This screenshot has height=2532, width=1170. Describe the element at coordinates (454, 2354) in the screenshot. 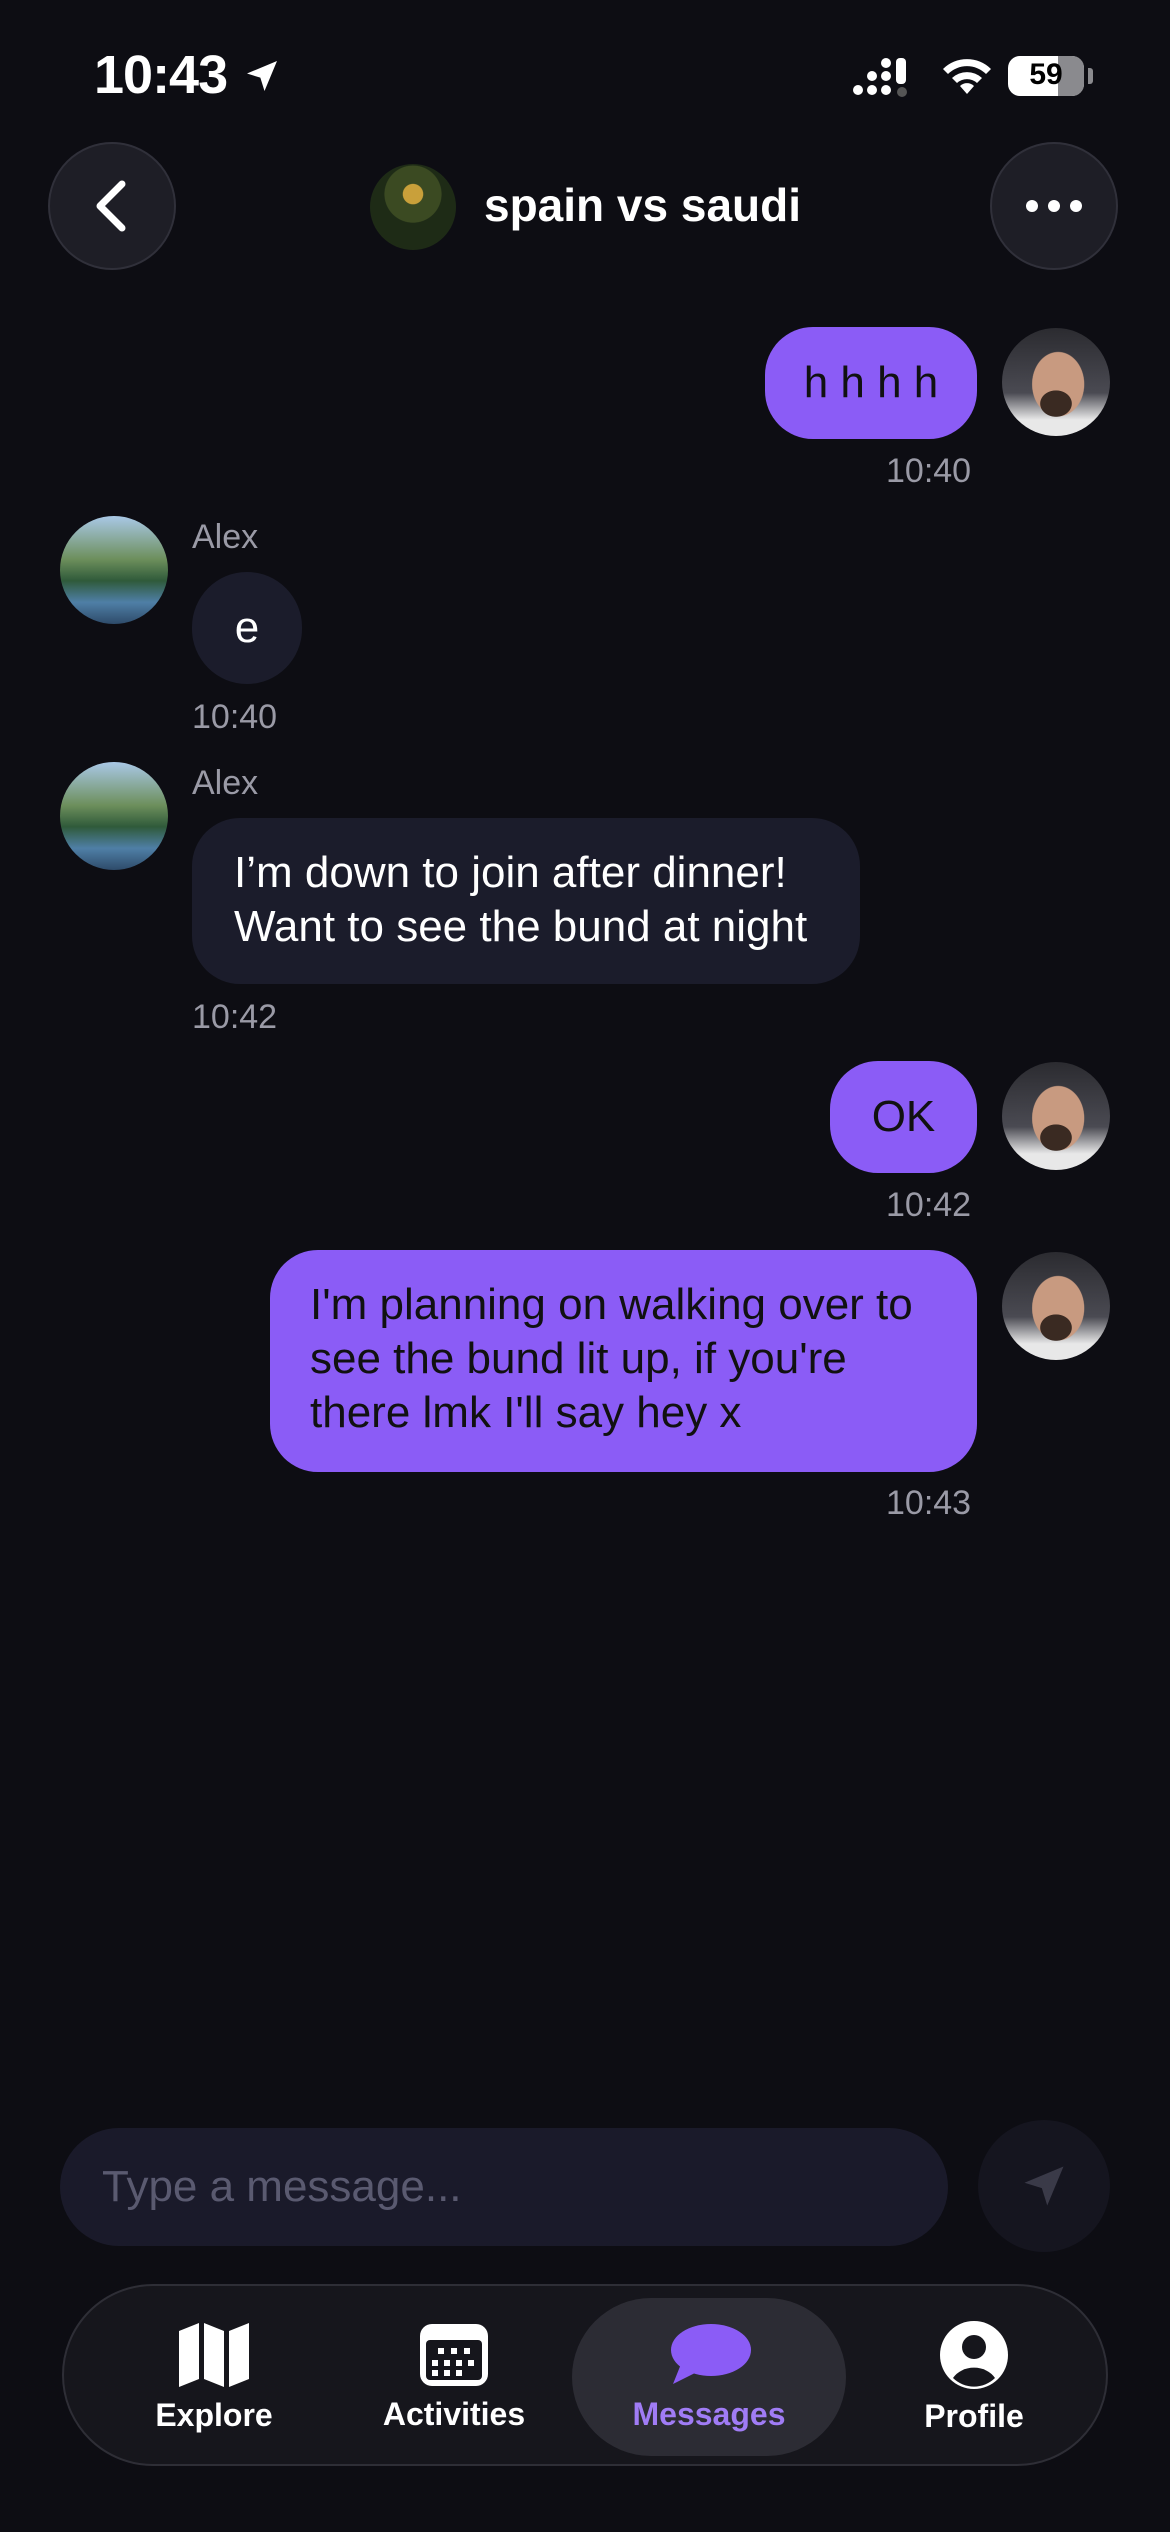

I see `calendar-icon` at that location.